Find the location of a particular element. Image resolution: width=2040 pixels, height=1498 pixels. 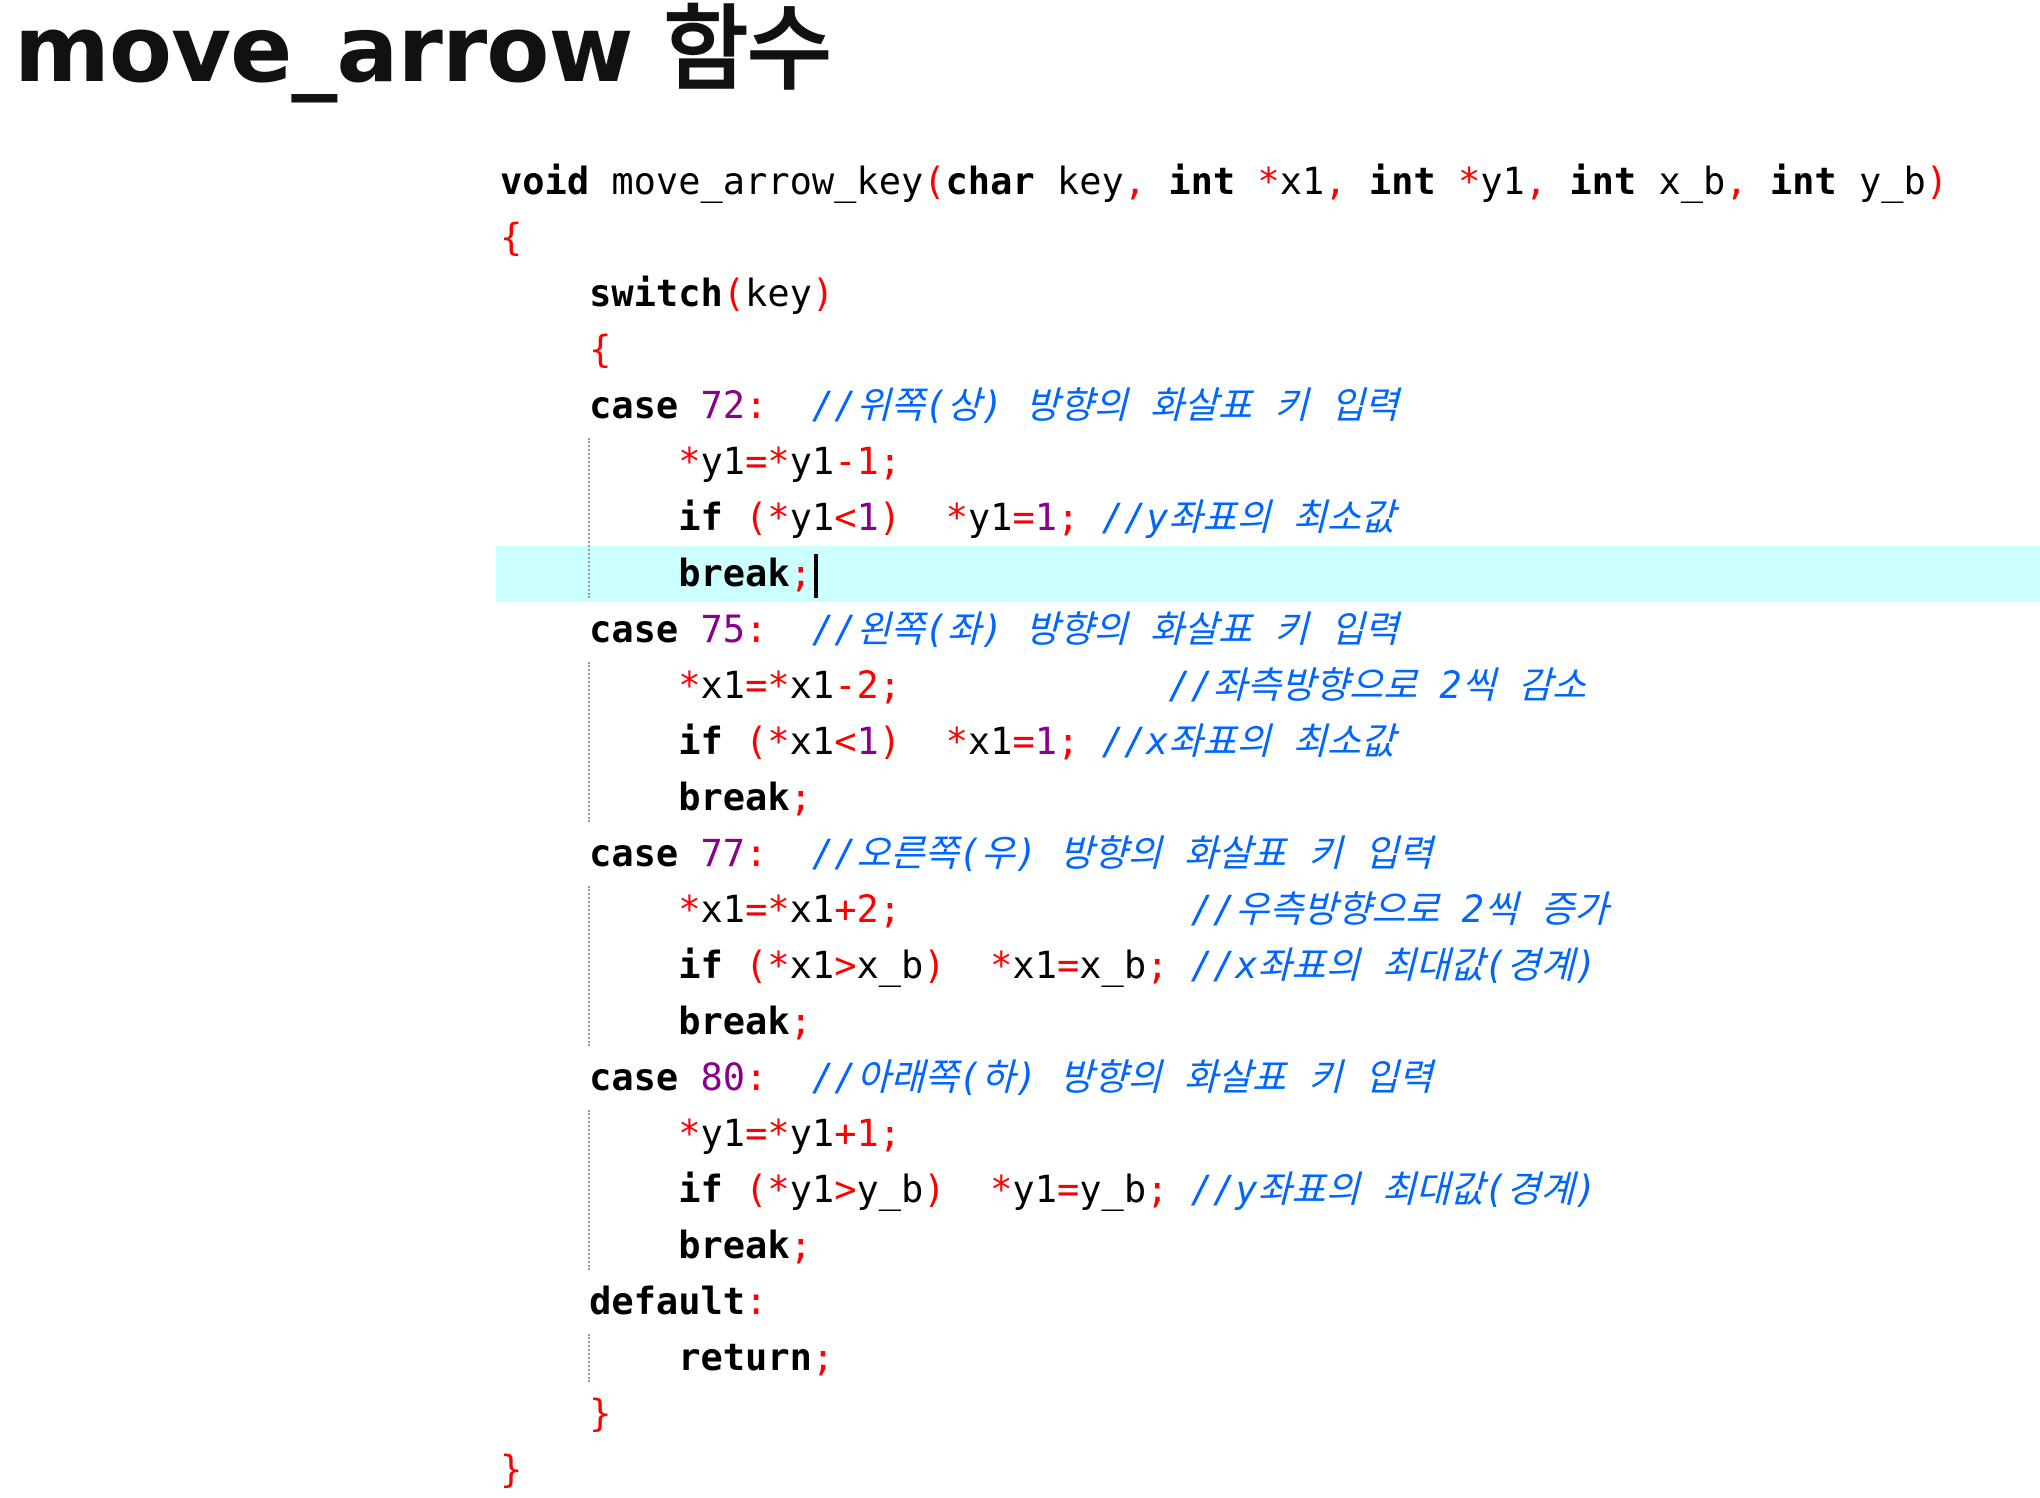

code-operator: (* is located at coordinates (767, 741).